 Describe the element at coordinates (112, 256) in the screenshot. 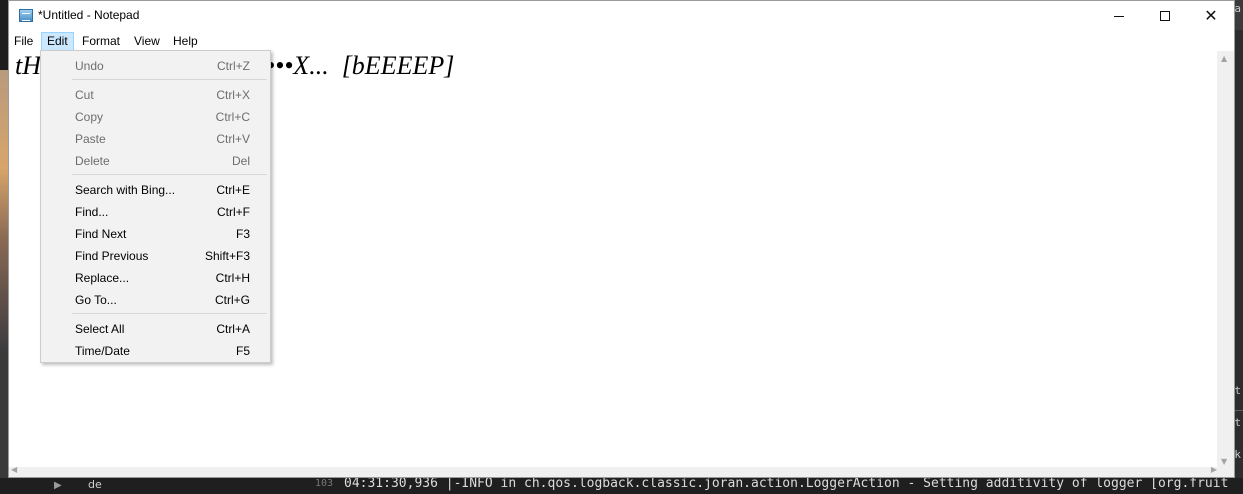

I see `menu-item-label: Find Previous` at that location.